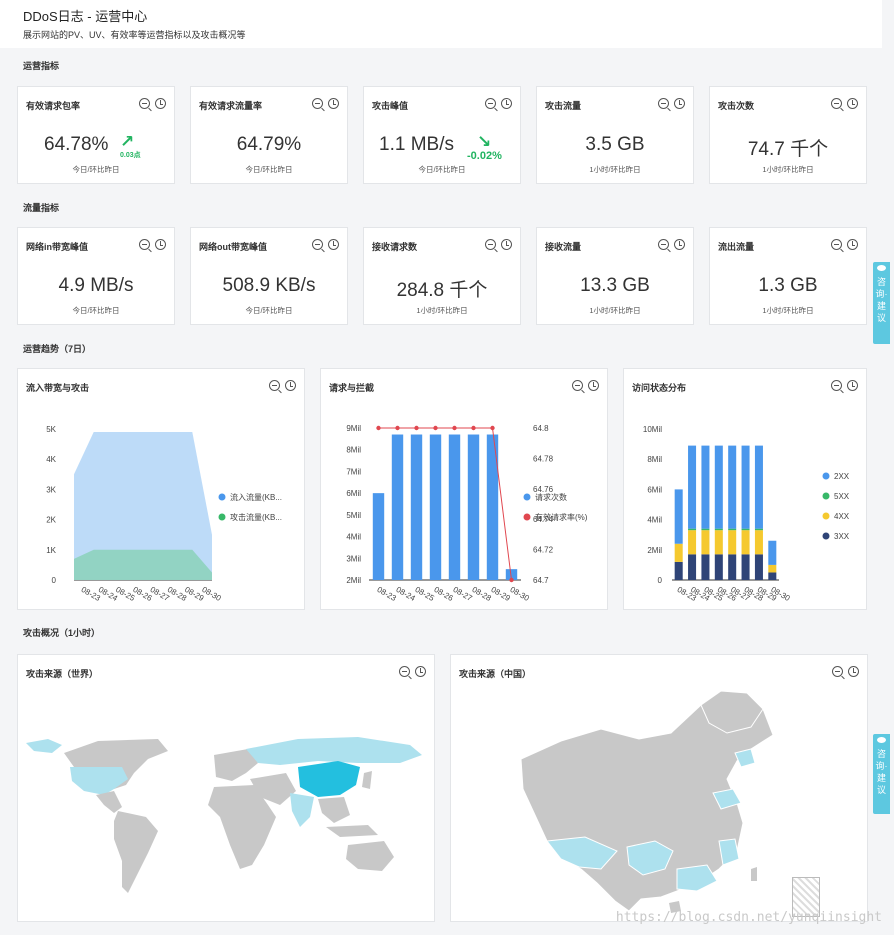 The height and width of the screenshot is (935, 894). I want to click on russia-region, so click(334, 751).